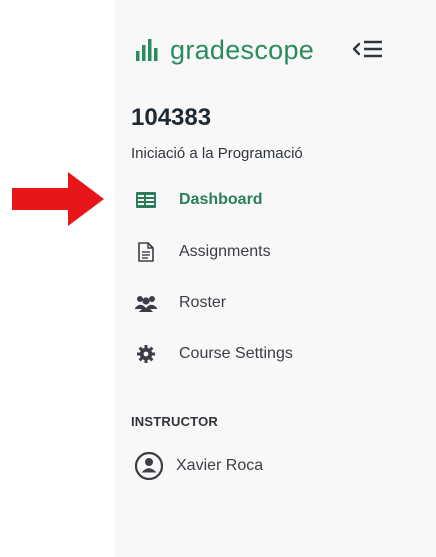 This screenshot has width=436, height=557. What do you see at coordinates (146, 303) in the screenshot?
I see `people-icon` at bounding box center [146, 303].